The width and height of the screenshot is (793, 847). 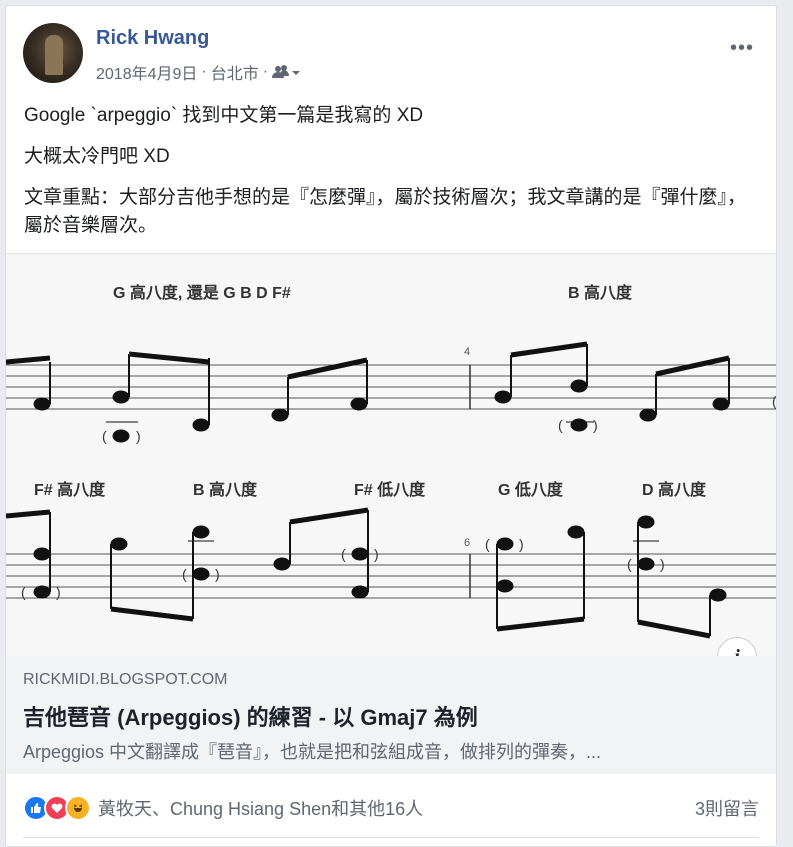 I want to click on post-header: Rick Hwang 2018年4月9日 · 台北市 · •••, so click(x=394, y=53).